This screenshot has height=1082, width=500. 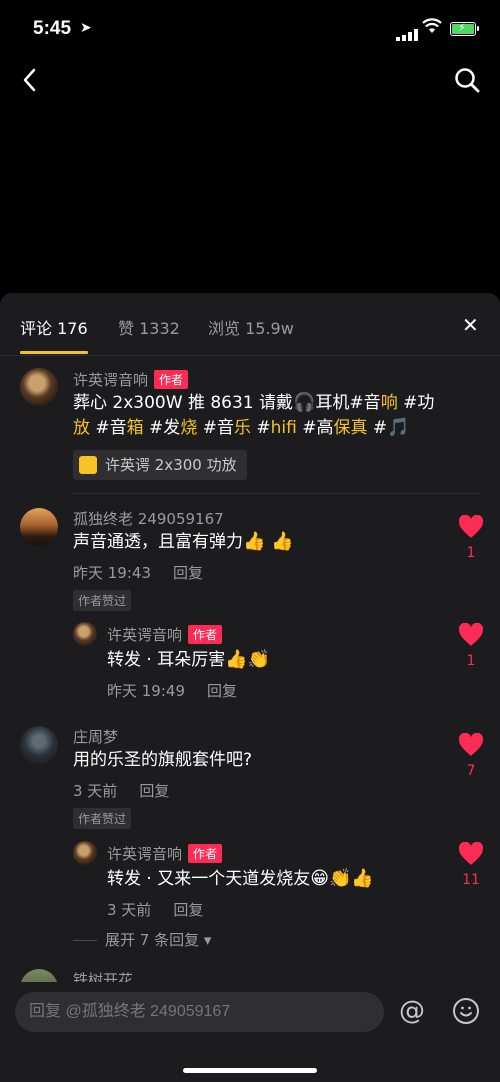 What do you see at coordinates (189, 659) in the screenshot?
I see `reply-text: 转发 · 耳朵厉害👍👏` at bounding box center [189, 659].